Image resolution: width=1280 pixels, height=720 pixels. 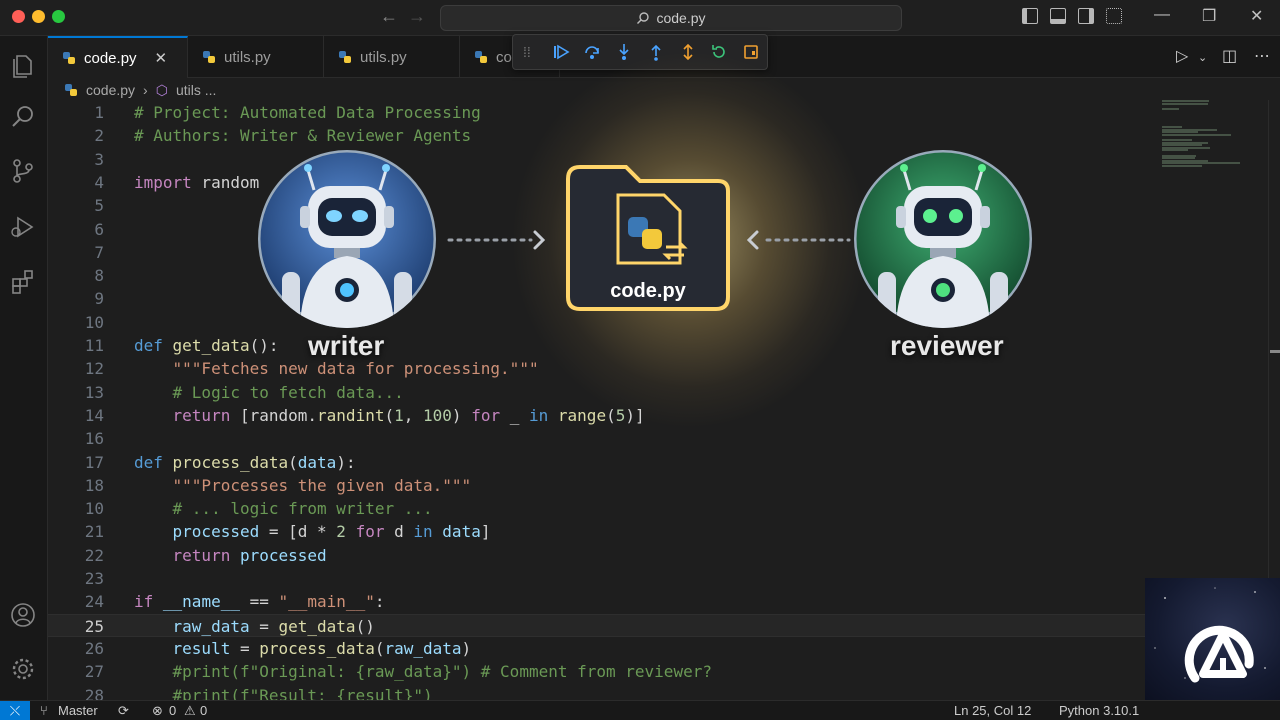 I want to click on line-number: 8, so click(x=99, y=276).